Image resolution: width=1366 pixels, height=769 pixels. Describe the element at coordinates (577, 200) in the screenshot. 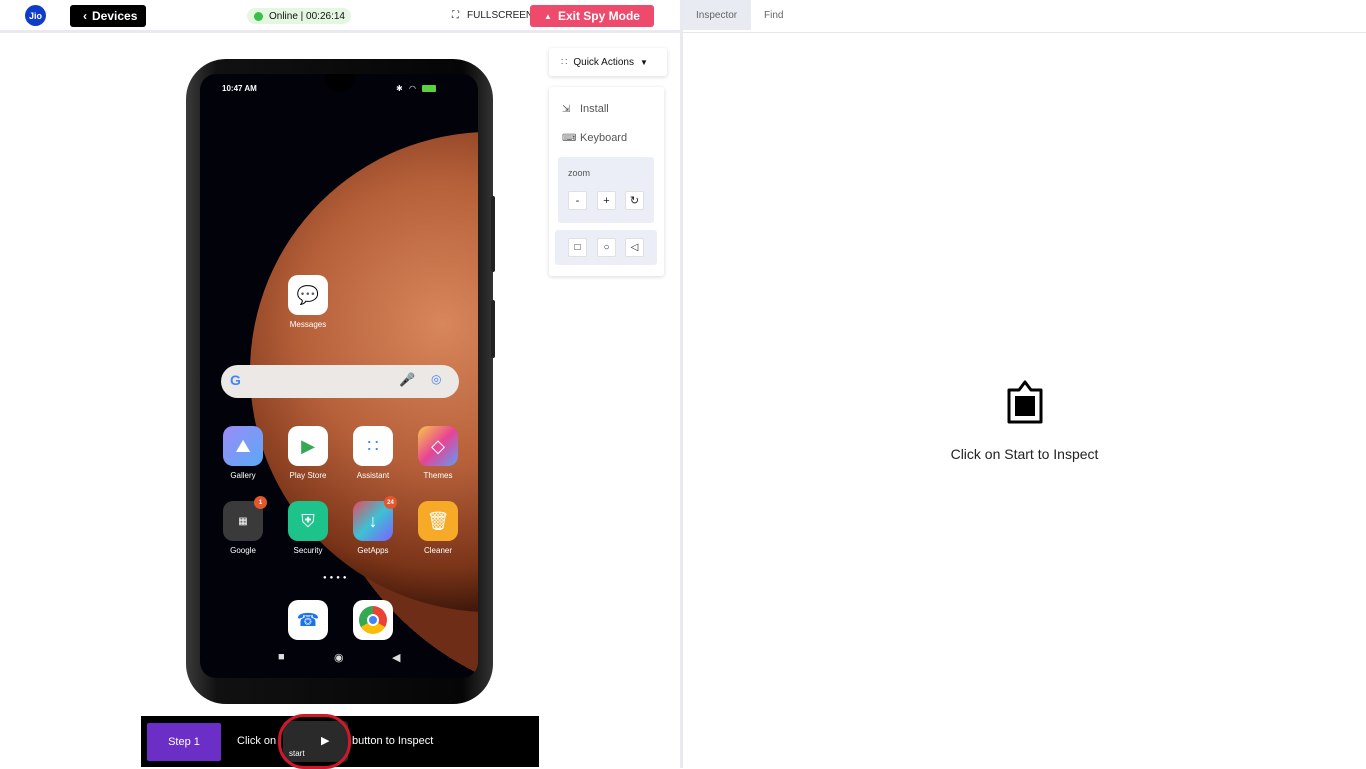

I see `zoom-out-button: -` at that location.